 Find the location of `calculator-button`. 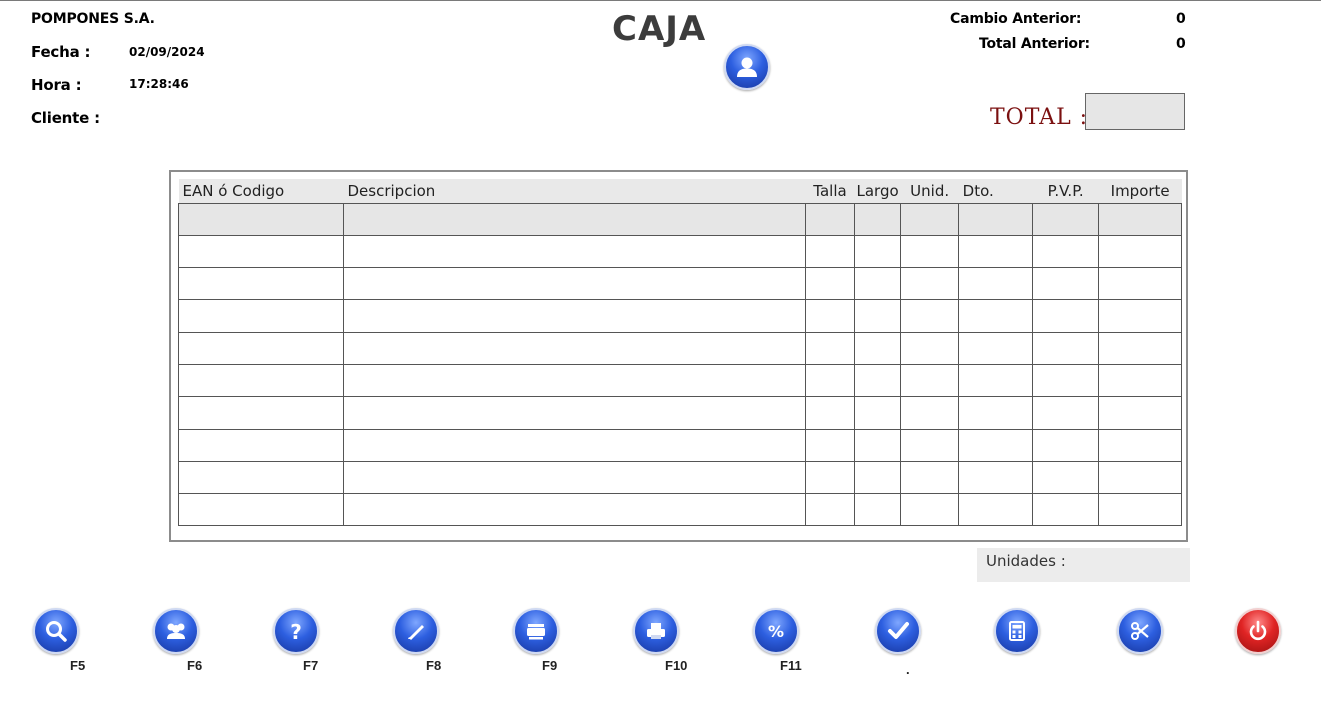

calculator-button is located at coordinates (1017, 631).